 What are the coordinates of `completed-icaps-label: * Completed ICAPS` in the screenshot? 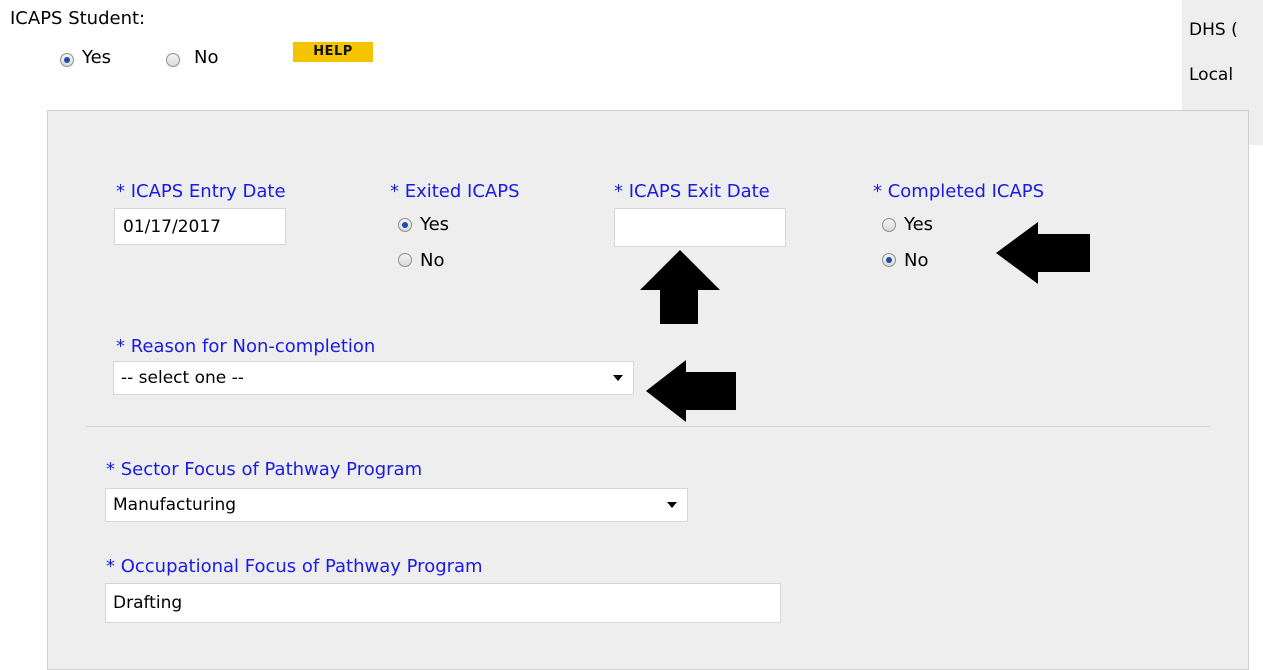 It's located at (959, 191).